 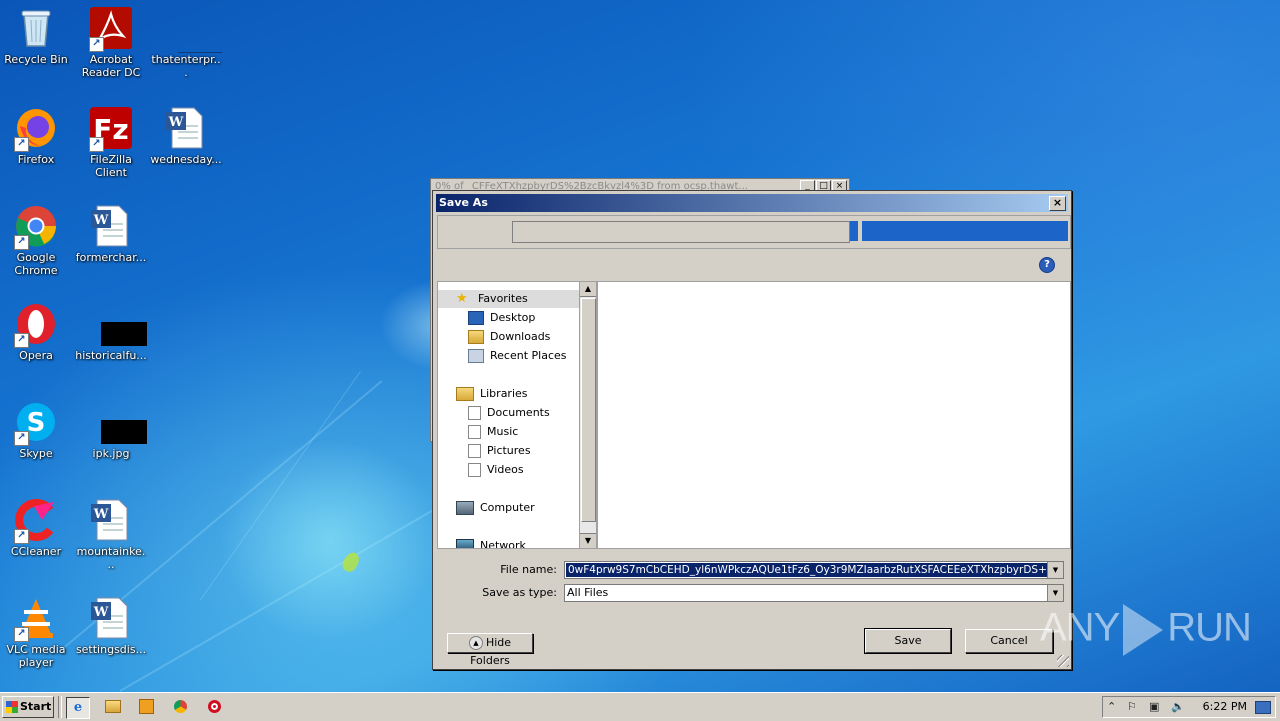 What do you see at coordinates (476, 337) in the screenshot?
I see `downloads-folder-icon` at bounding box center [476, 337].